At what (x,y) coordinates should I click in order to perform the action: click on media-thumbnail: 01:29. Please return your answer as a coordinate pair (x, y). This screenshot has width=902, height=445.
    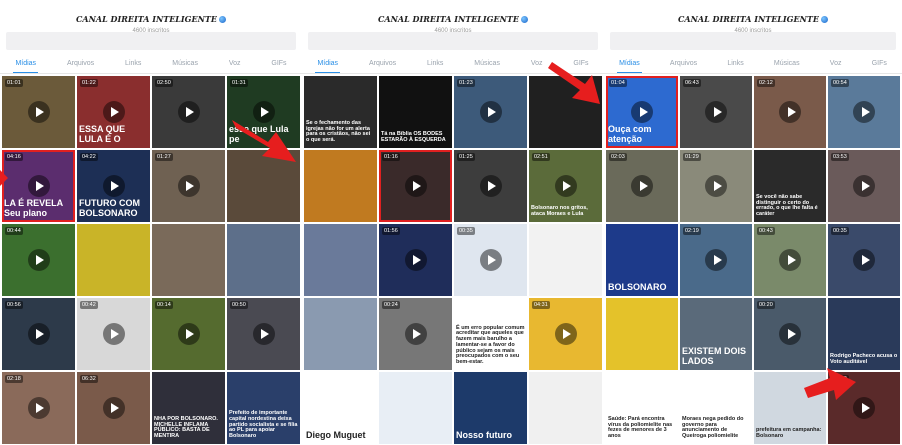
    Looking at the image, I should click on (716, 186).